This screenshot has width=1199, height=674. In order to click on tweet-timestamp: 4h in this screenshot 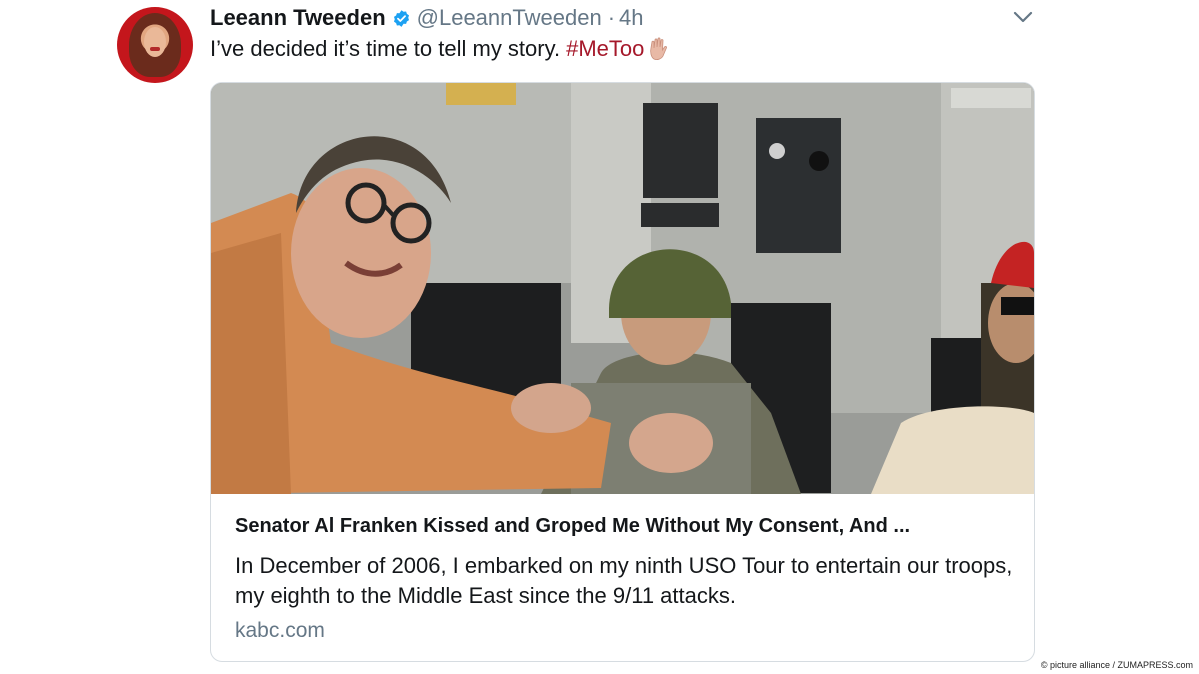, I will do `click(631, 18)`.